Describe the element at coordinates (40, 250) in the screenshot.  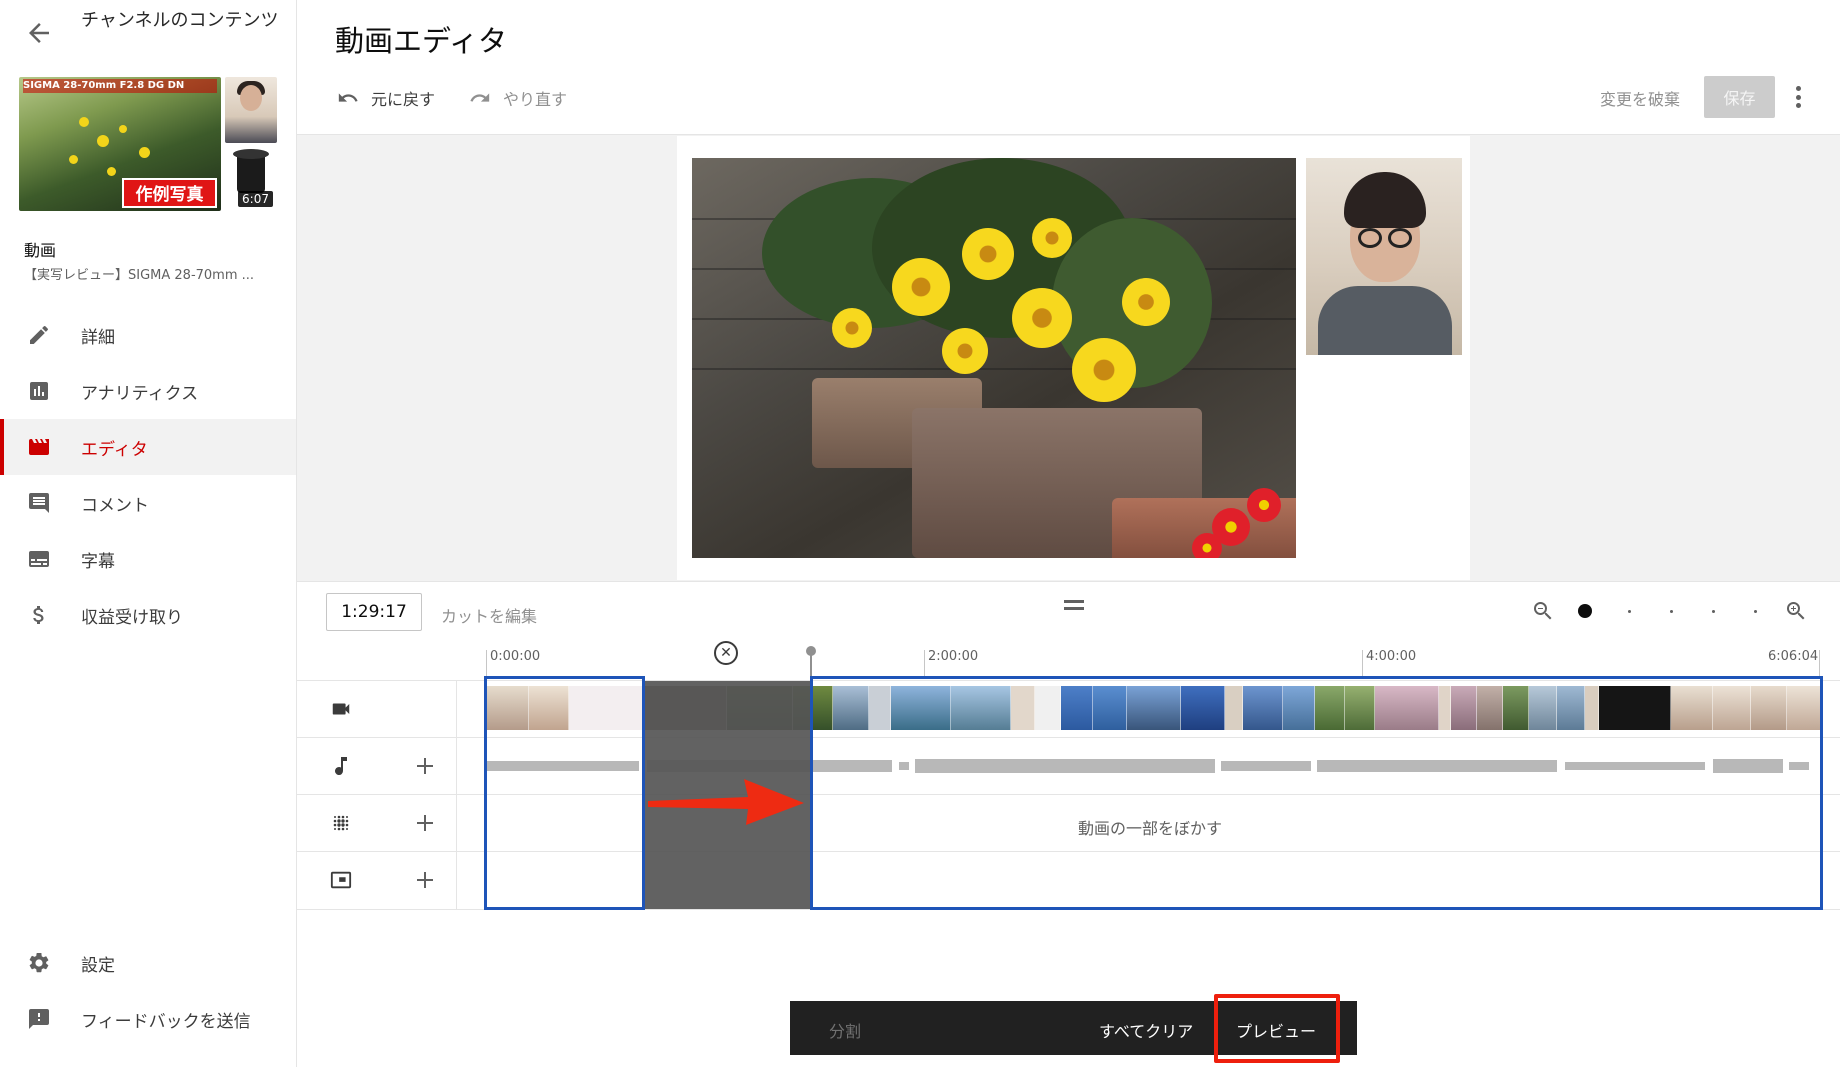
I see `video-section-label: 動画` at that location.